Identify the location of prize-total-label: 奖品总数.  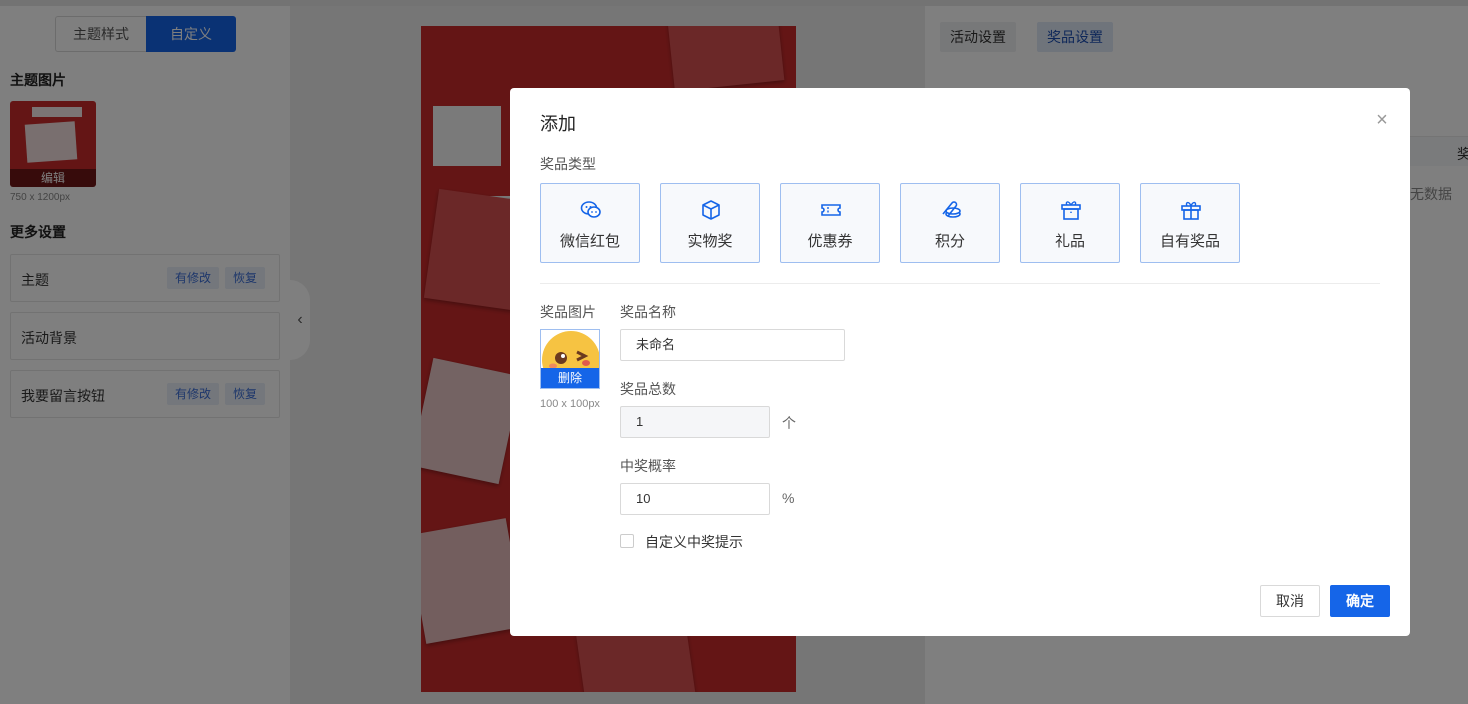
(648, 389).